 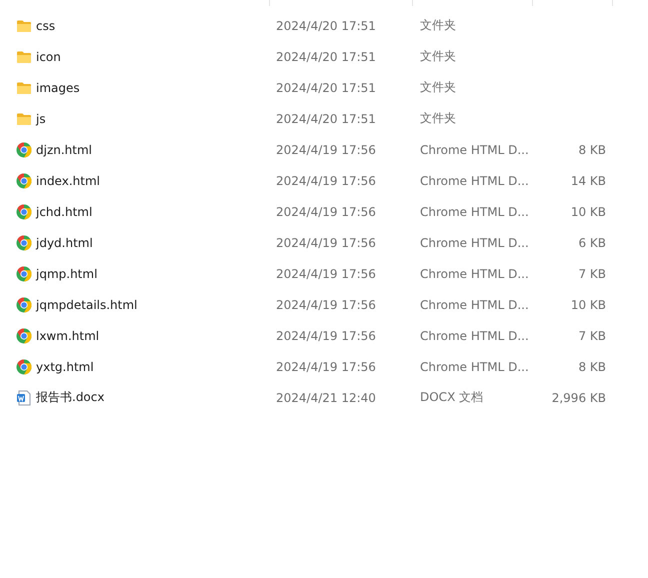 I want to click on document-icon, so click(x=24, y=398).